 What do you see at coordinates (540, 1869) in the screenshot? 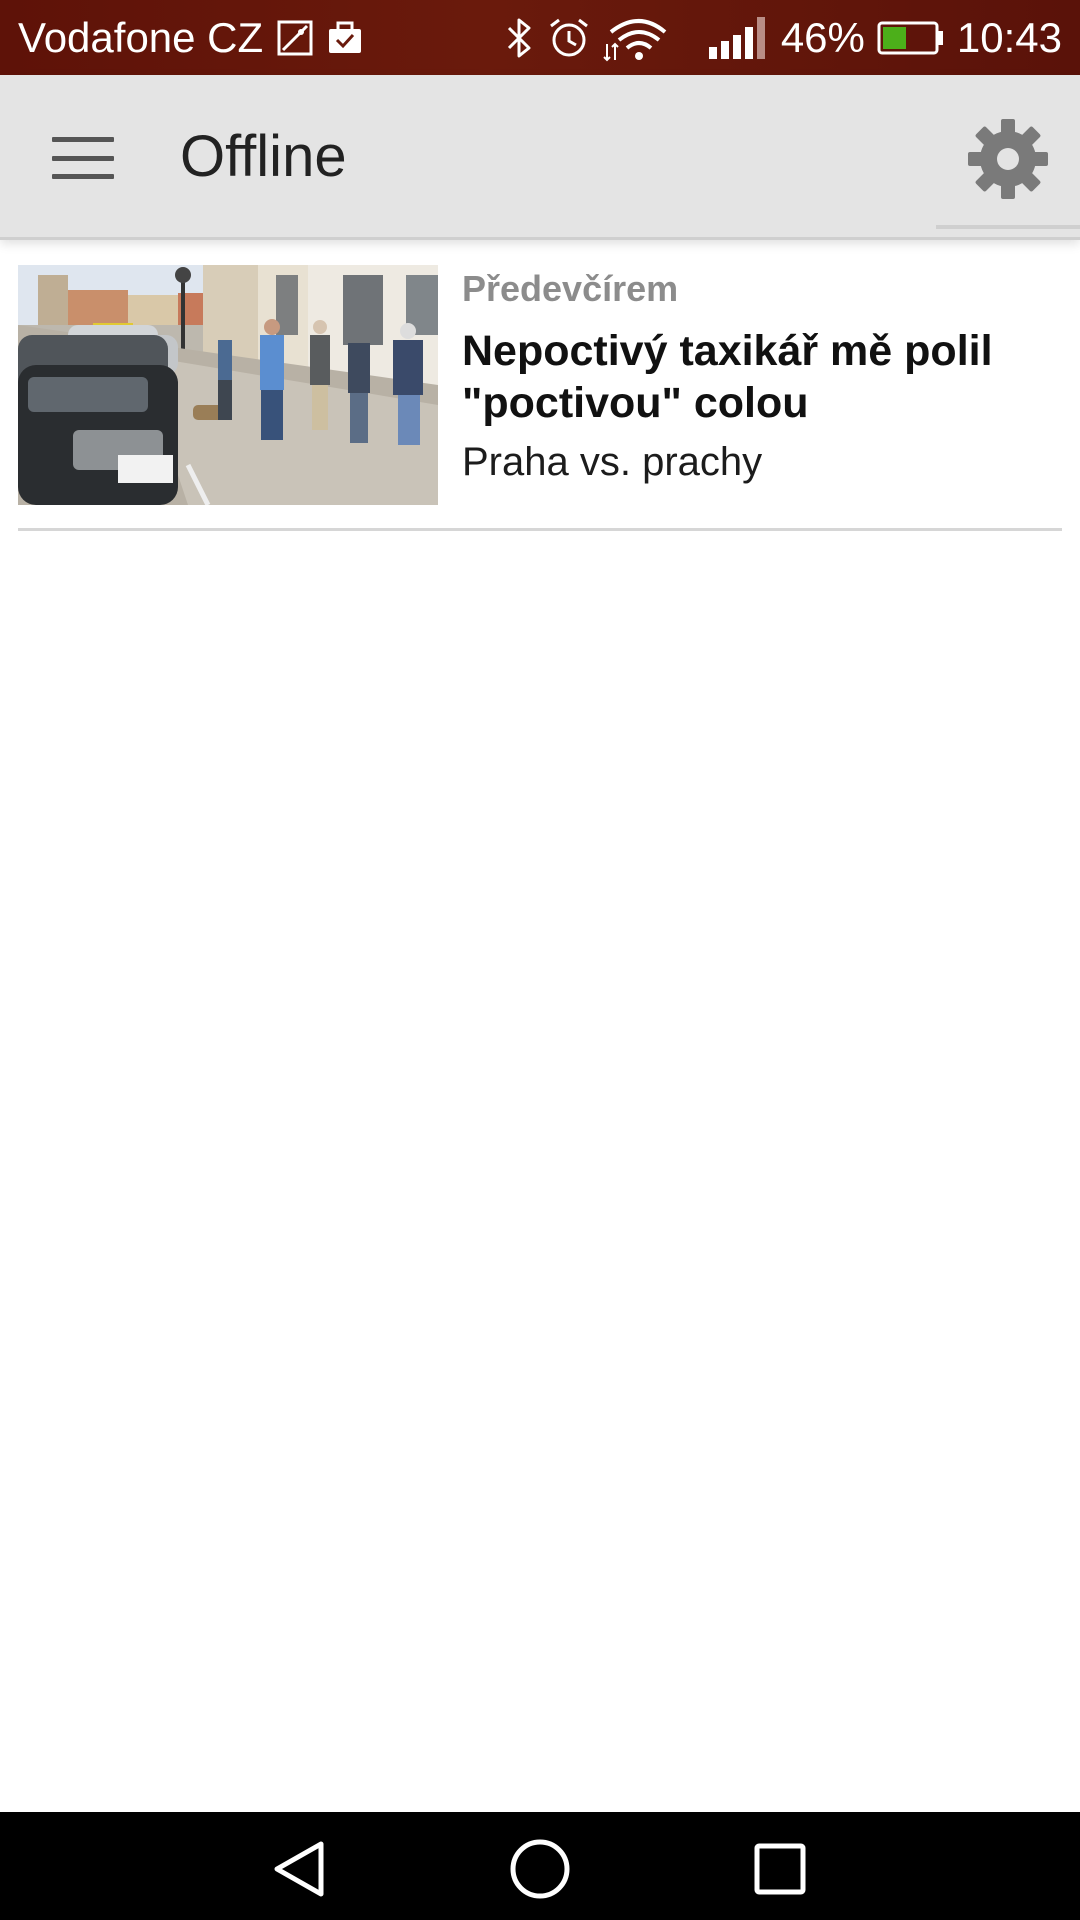
I see `home-circle-icon` at bounding box center [540, 1869].